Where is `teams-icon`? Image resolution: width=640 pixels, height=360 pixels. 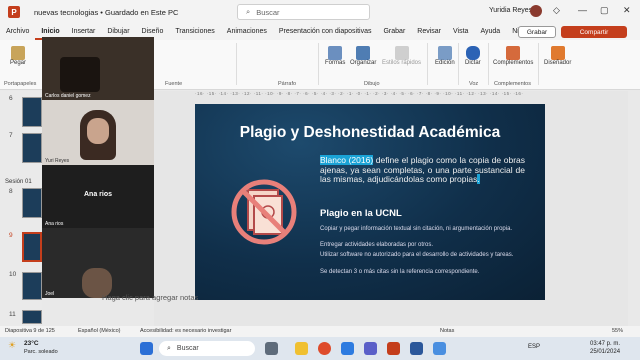
teams-icon is located at coordinates (370, 348).